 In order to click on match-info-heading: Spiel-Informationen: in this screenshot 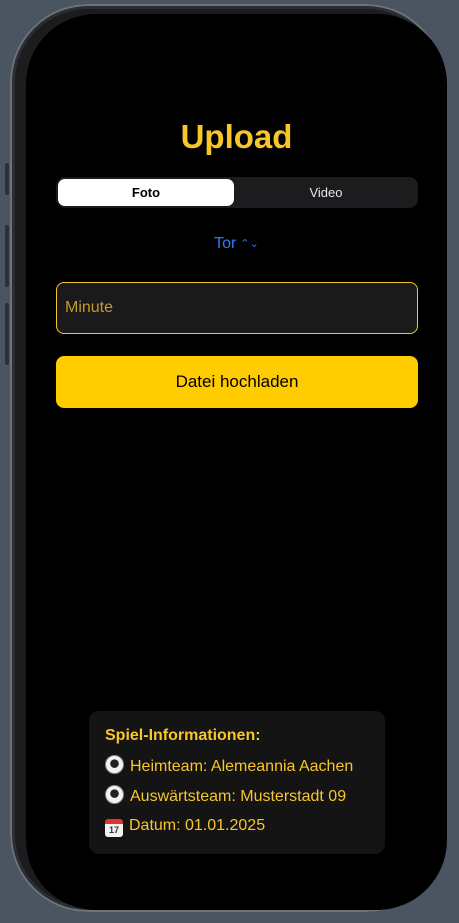, I will do `click(183, 735)`.